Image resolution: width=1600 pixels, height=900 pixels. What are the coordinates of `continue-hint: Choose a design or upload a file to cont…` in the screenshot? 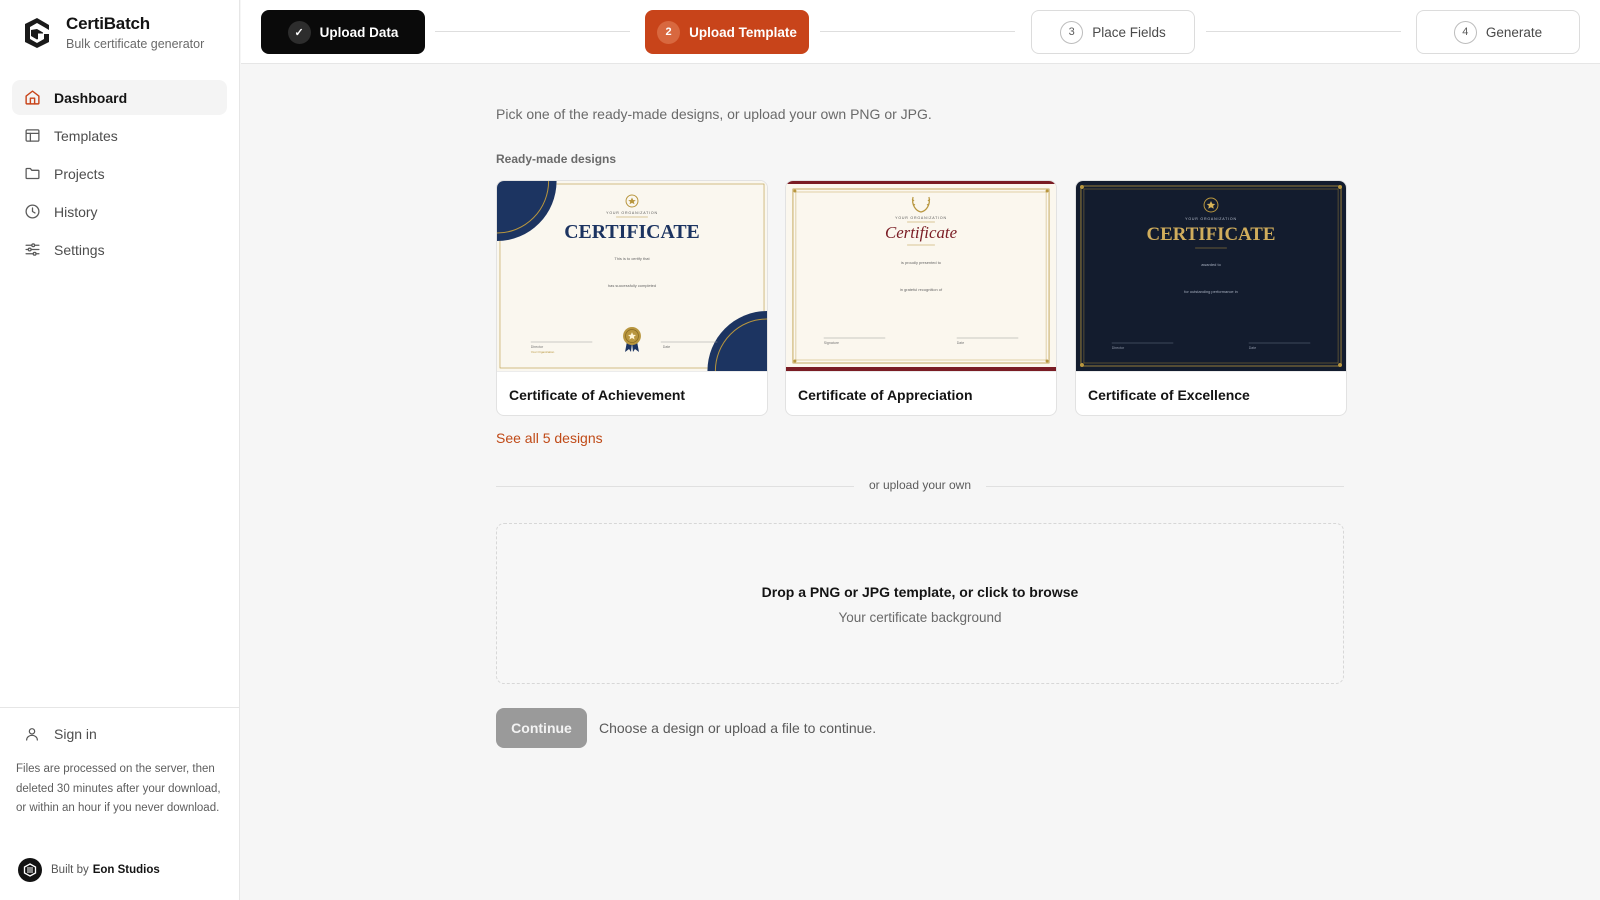 It's located at (738, 728).